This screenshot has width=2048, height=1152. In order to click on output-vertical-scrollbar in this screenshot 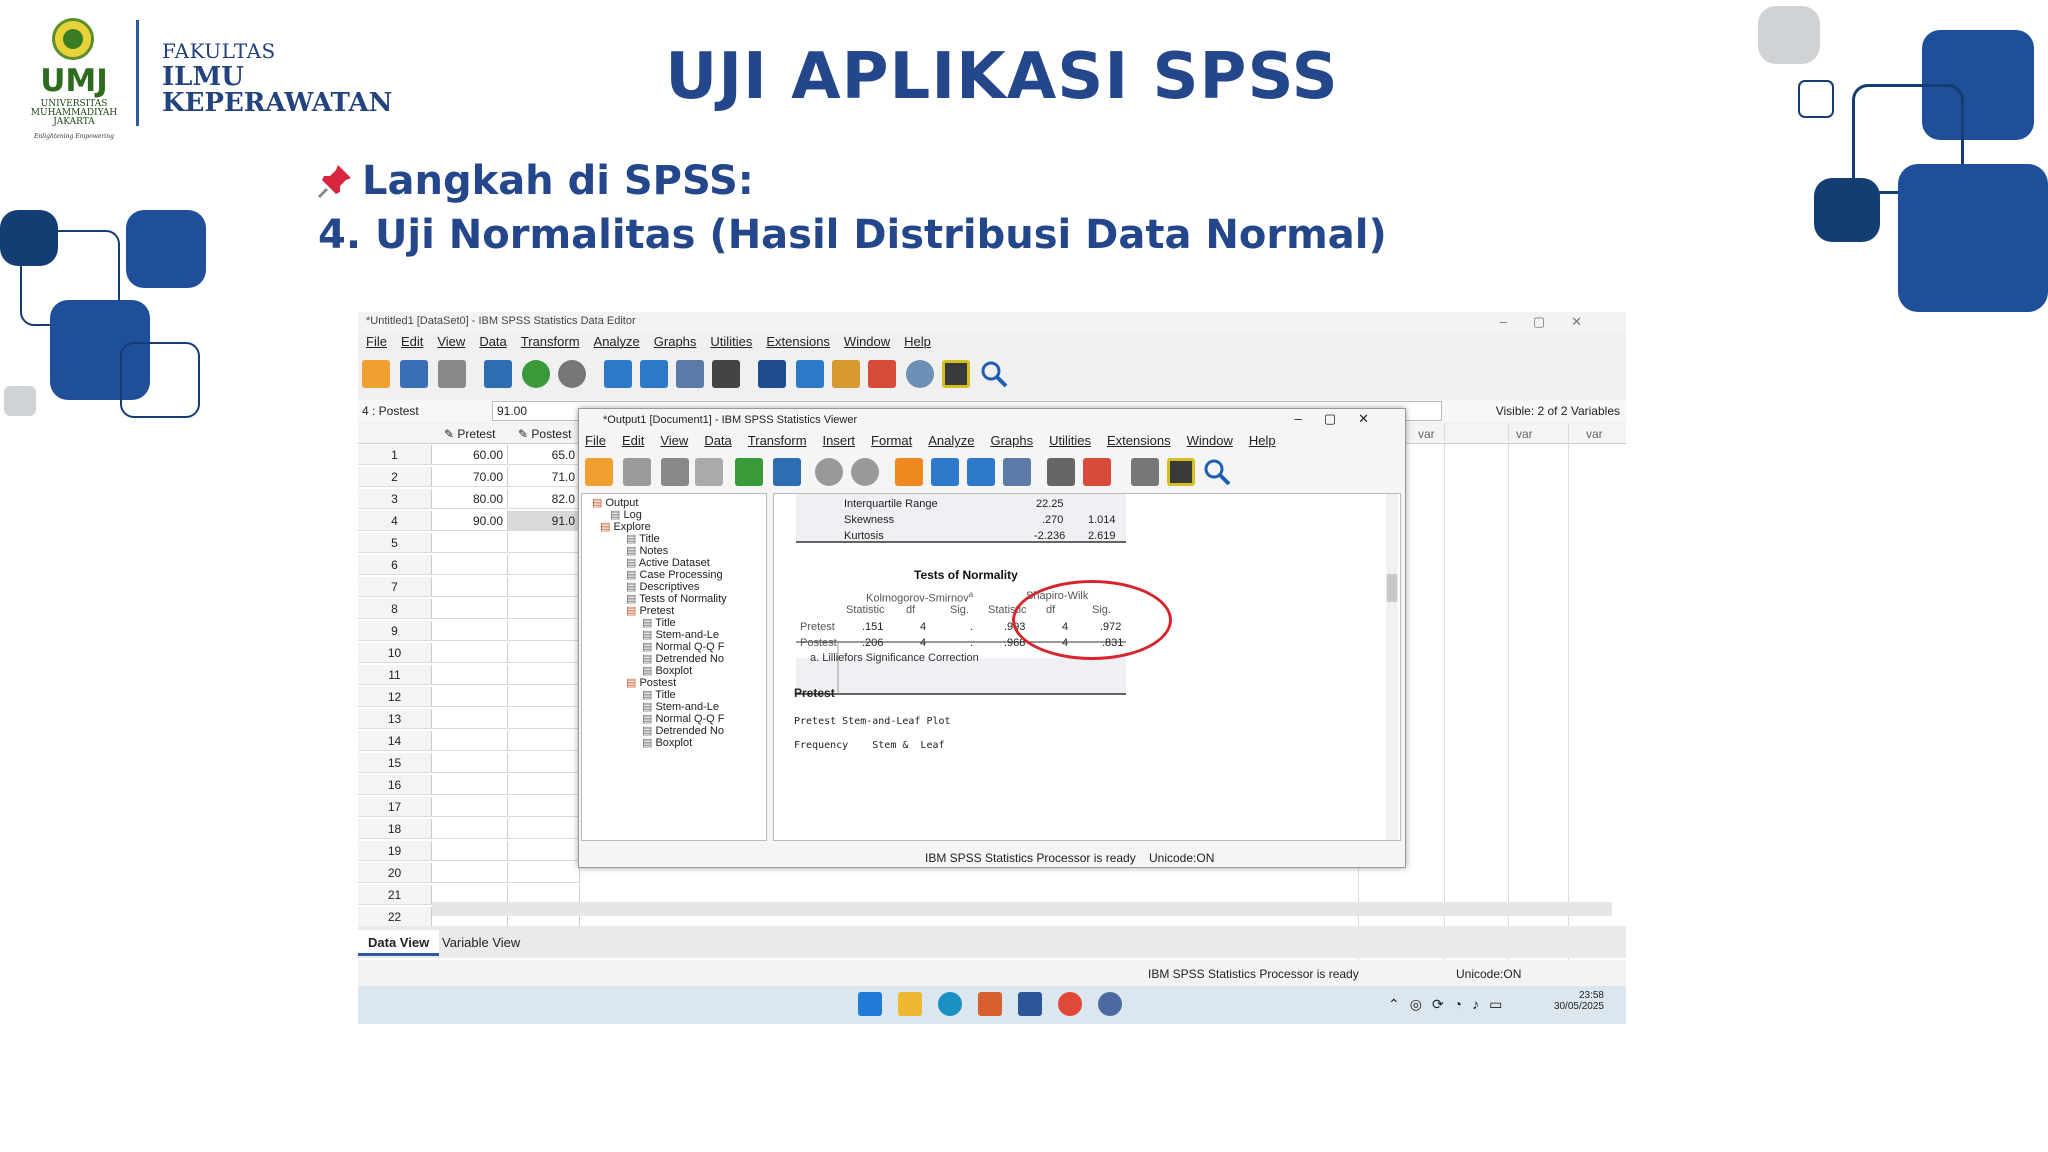, I will do `click(1392, 667)`.